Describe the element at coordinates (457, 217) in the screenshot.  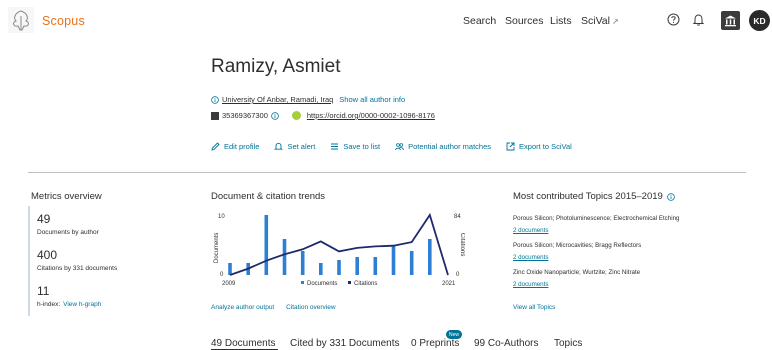
I see `y2-tick-top: 84` at that location.